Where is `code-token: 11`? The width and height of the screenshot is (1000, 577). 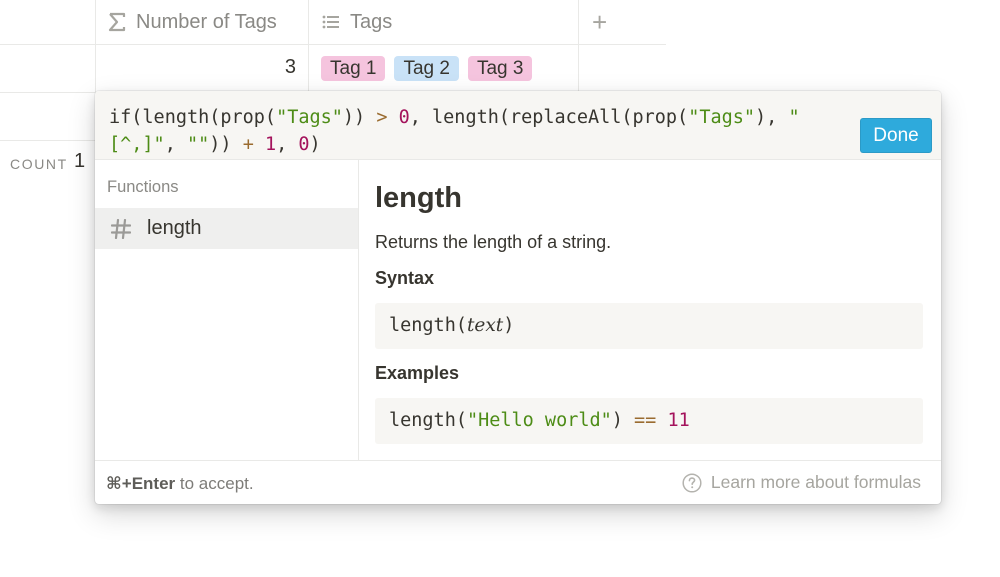 code-token: 11 is located at coordinates (678, 420).